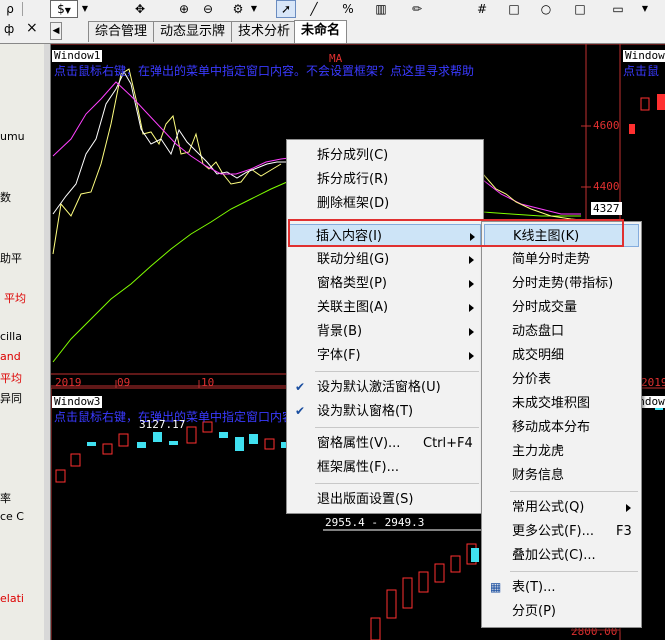 This screenshot has height=640, width=665. What do you see at coordinates (385, 203) in the screenshot?
I see `menu-item-delete-frame: 删除框架(D)` at bounding box center [385, 203].